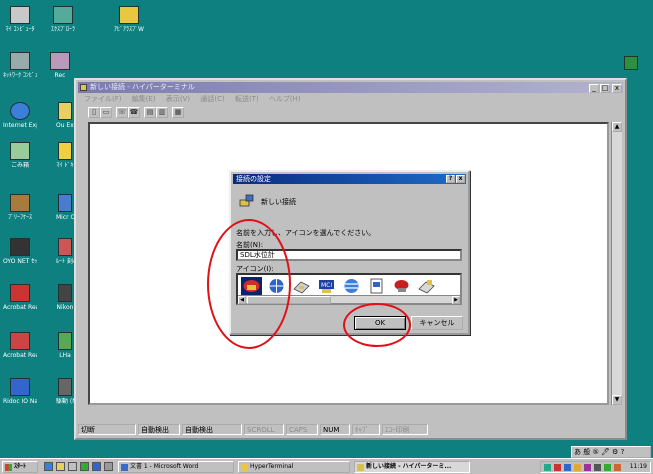 Image resolution: width=653 pixels, height=474 pixels. What do you see at coordinates (20, 345) in the screenshot?
I see `acrobat-reader-4-icon: Acrobat Reader 4.0` at bounding box center [20, 345].